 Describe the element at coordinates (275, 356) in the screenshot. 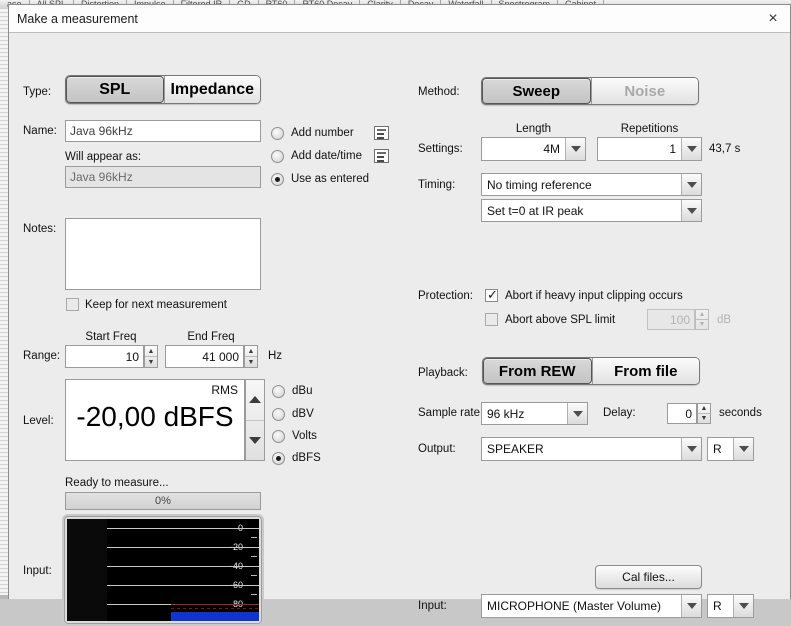

I see `range-unit-label: Hz` at that location.